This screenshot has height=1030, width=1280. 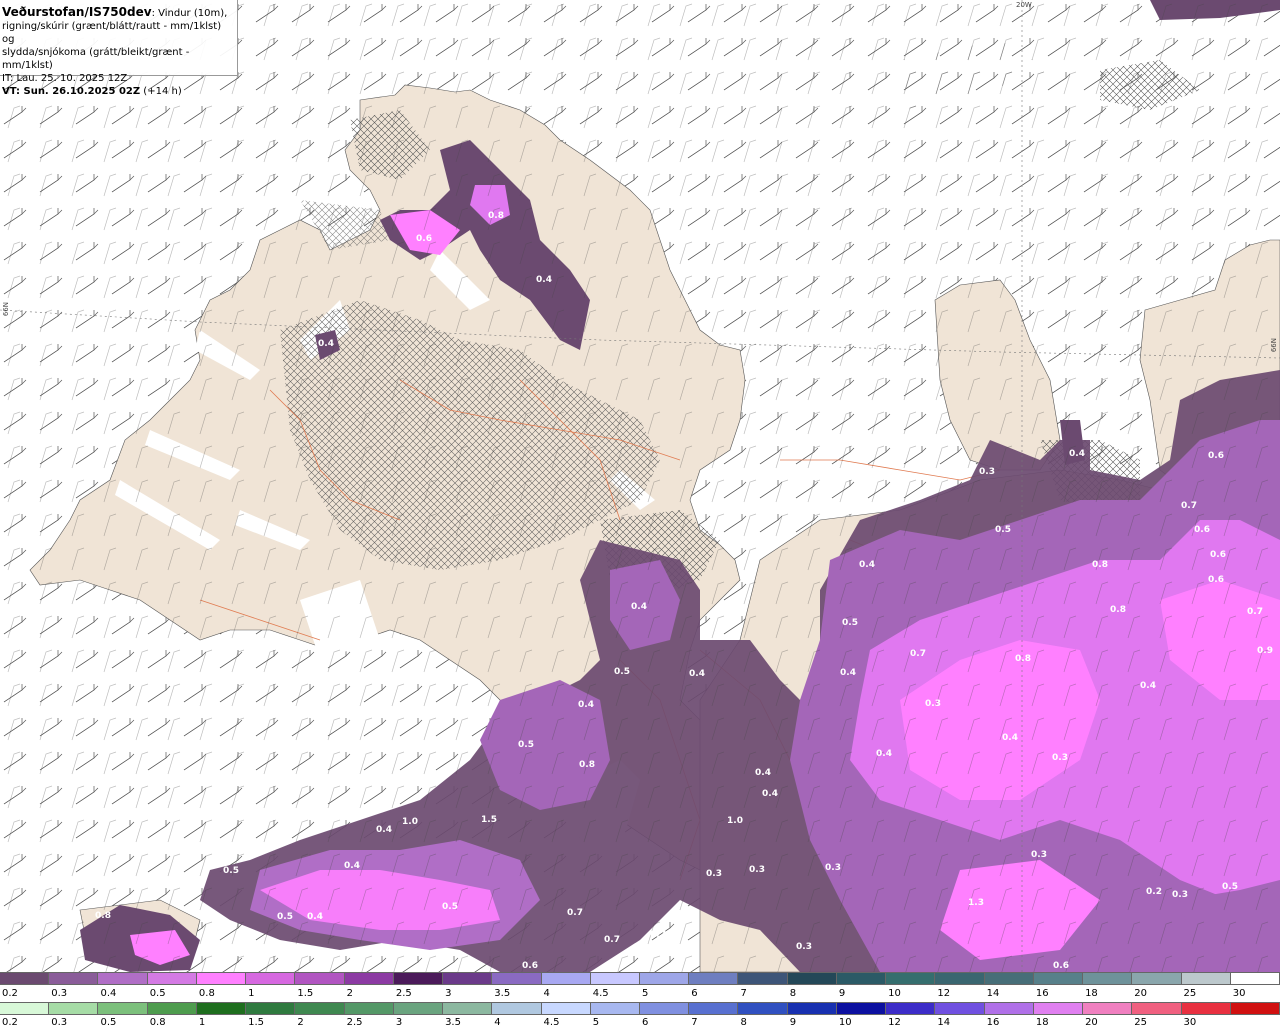 What do you see at coordinates (71, 91) in the screenshot?
I see `valid-time: VT: Sun. 26.10.2025 02Z` at bounding box center [71, 91].